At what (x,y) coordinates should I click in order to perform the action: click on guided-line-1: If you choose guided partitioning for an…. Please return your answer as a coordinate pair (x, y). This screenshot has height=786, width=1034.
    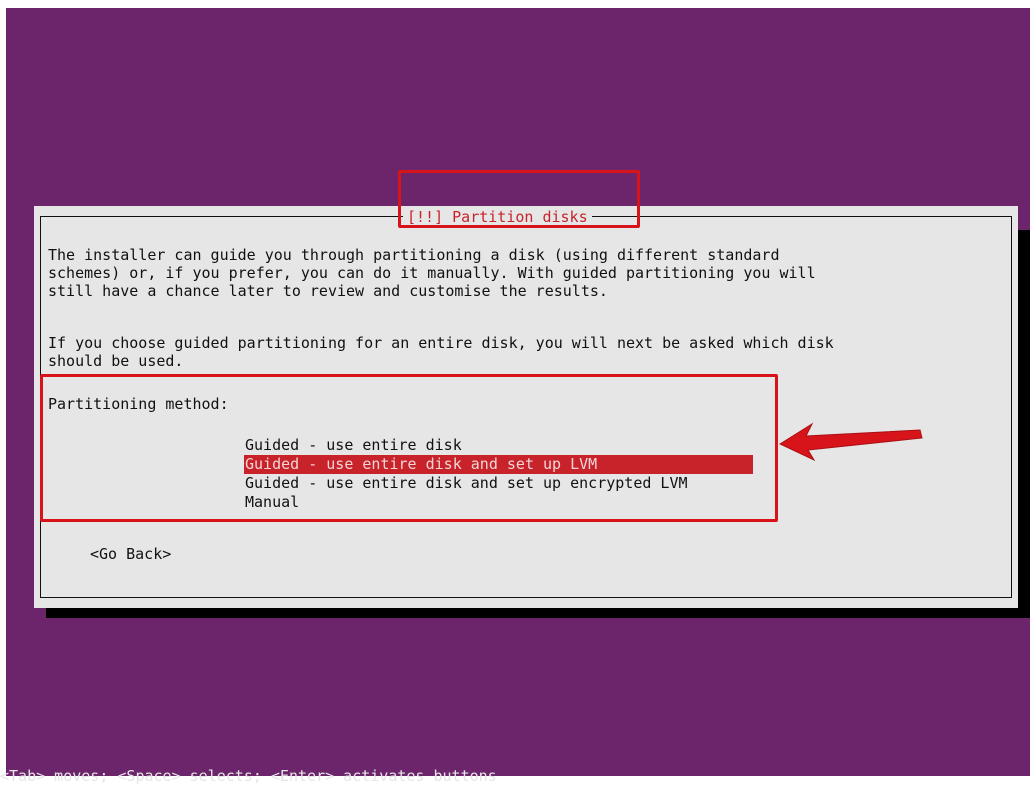
    Looking at the image, I should click on (441, 343).